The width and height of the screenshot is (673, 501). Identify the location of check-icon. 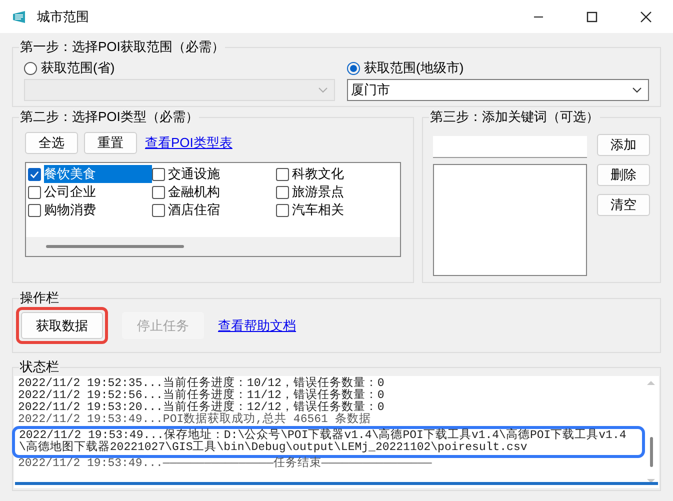
(34, 174).